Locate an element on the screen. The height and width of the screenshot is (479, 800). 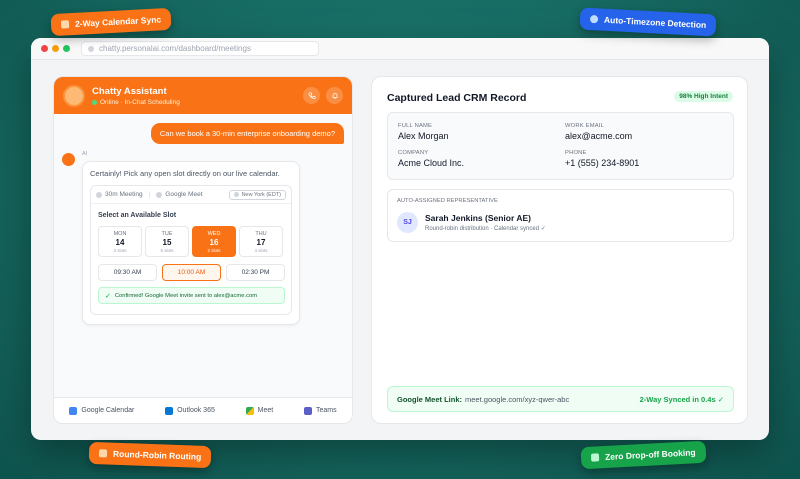
field-company: COMPANY Acme Cloud Inc. is located at coordinates (431, 159).